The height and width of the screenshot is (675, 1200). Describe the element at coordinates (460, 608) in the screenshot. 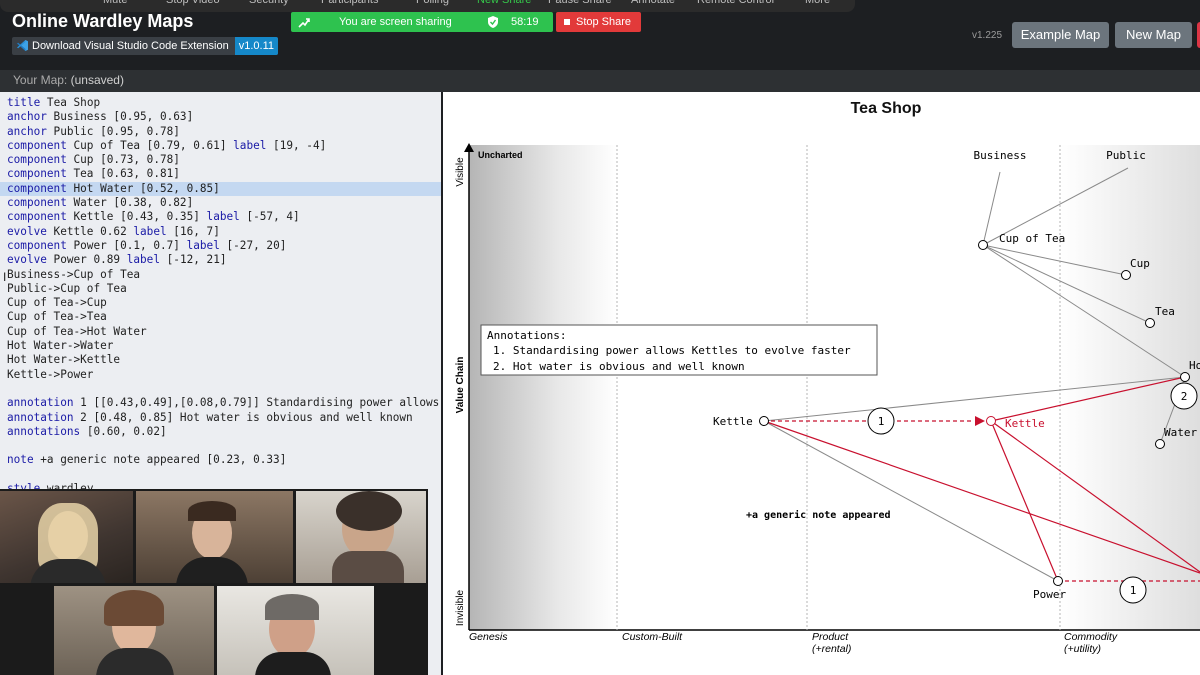

I see `y-axis-invisible-label: Invisible` at that location.